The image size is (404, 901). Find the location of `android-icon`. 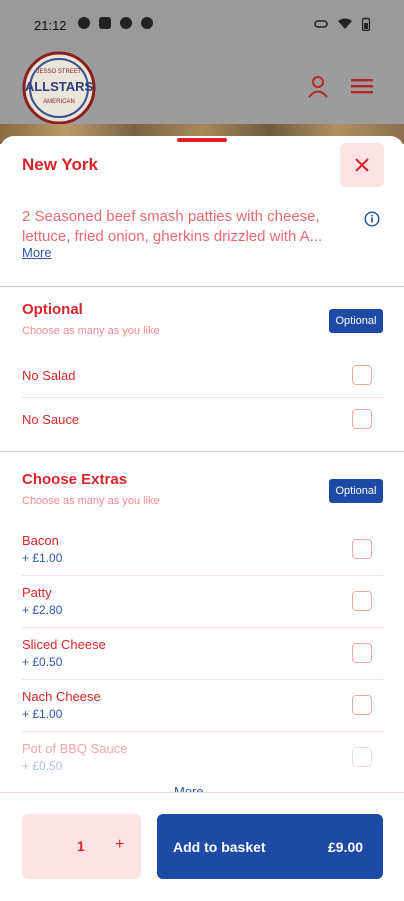

android-icon is located at coordinates (147, 23).